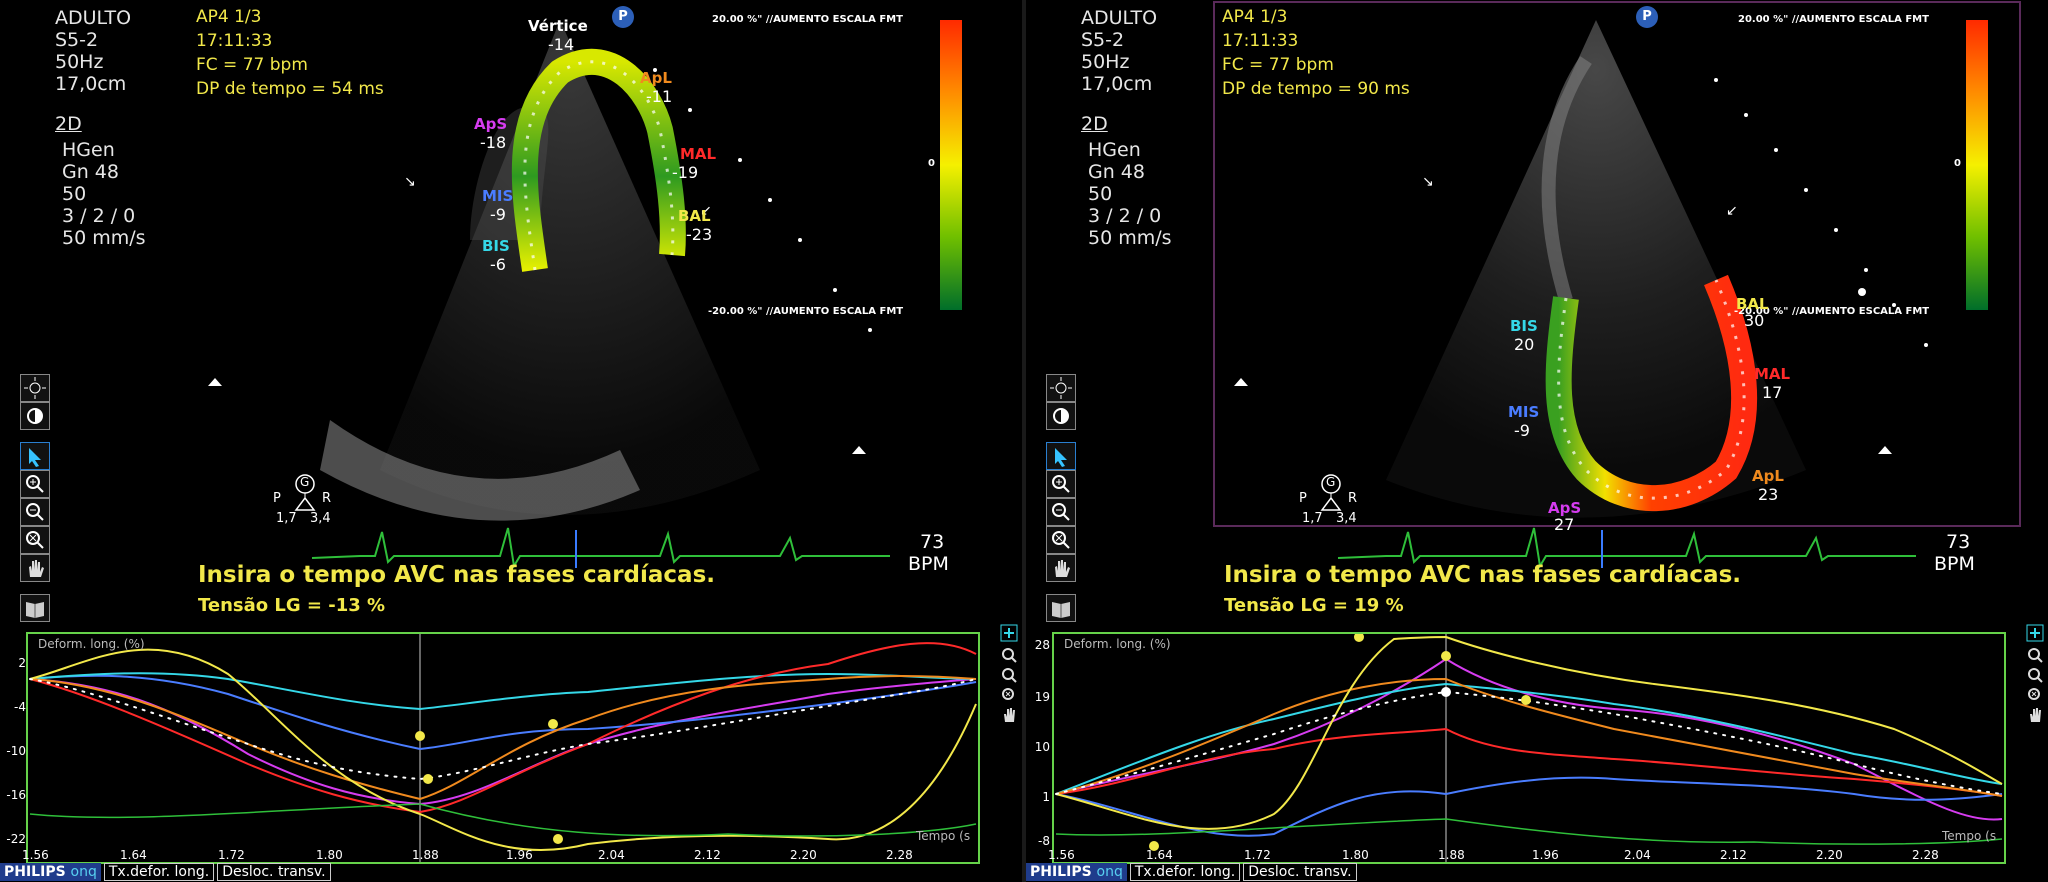 This screenshot has height=882, width=2048. I want to click on param-comp: 50, so click(74, 194).